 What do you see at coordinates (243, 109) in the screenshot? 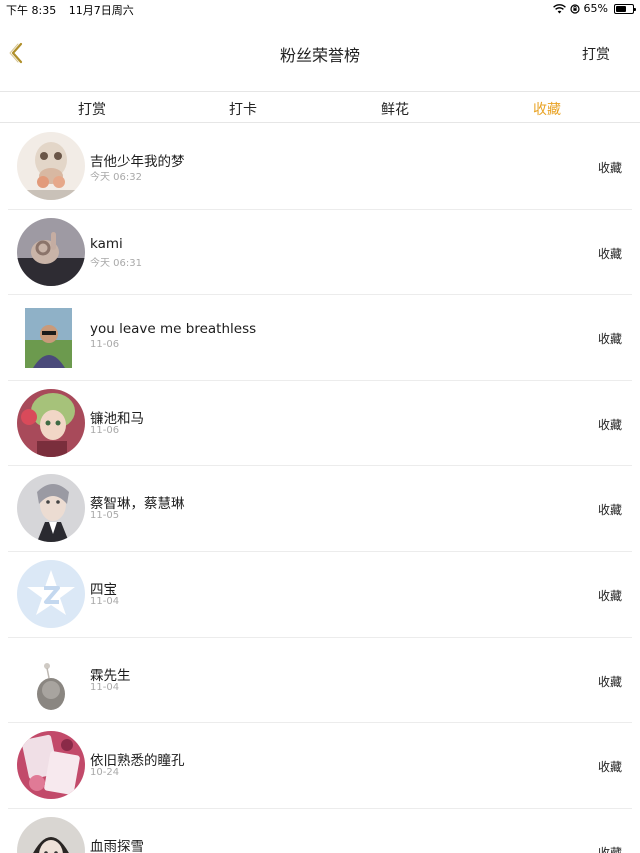
I see `tab-checkin: 打卡` at bounding box center [243, 109].